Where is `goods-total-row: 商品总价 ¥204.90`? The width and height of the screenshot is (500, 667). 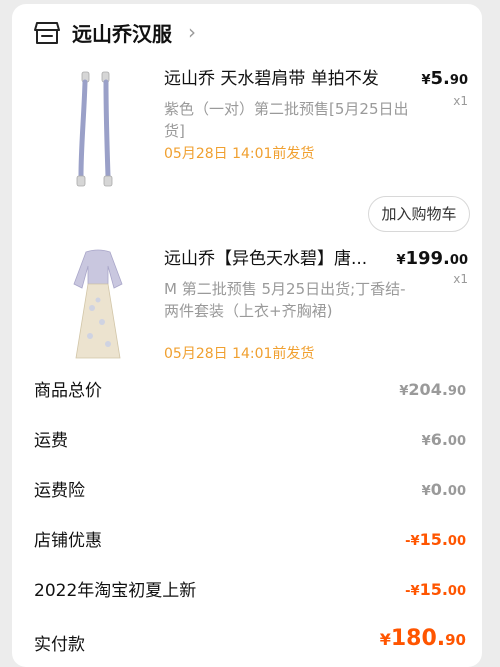 goods-total-row: 商品总价 ¥204.90 is located at coordinates (247, 394).